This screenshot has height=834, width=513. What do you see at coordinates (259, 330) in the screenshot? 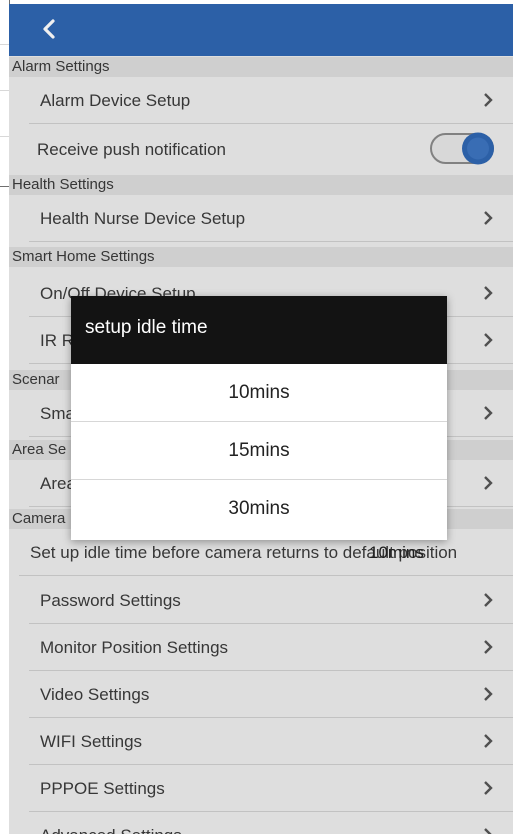
I see `dialog-title: setup idle time` at bounding box center [259, 330].